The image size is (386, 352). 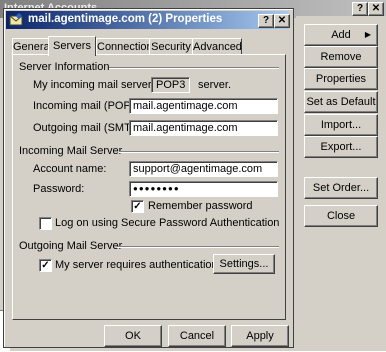 What do you see at coordinates (59, 189) in the screenshot?
I see `password-label: Password:` at bounding box center [59, 189].